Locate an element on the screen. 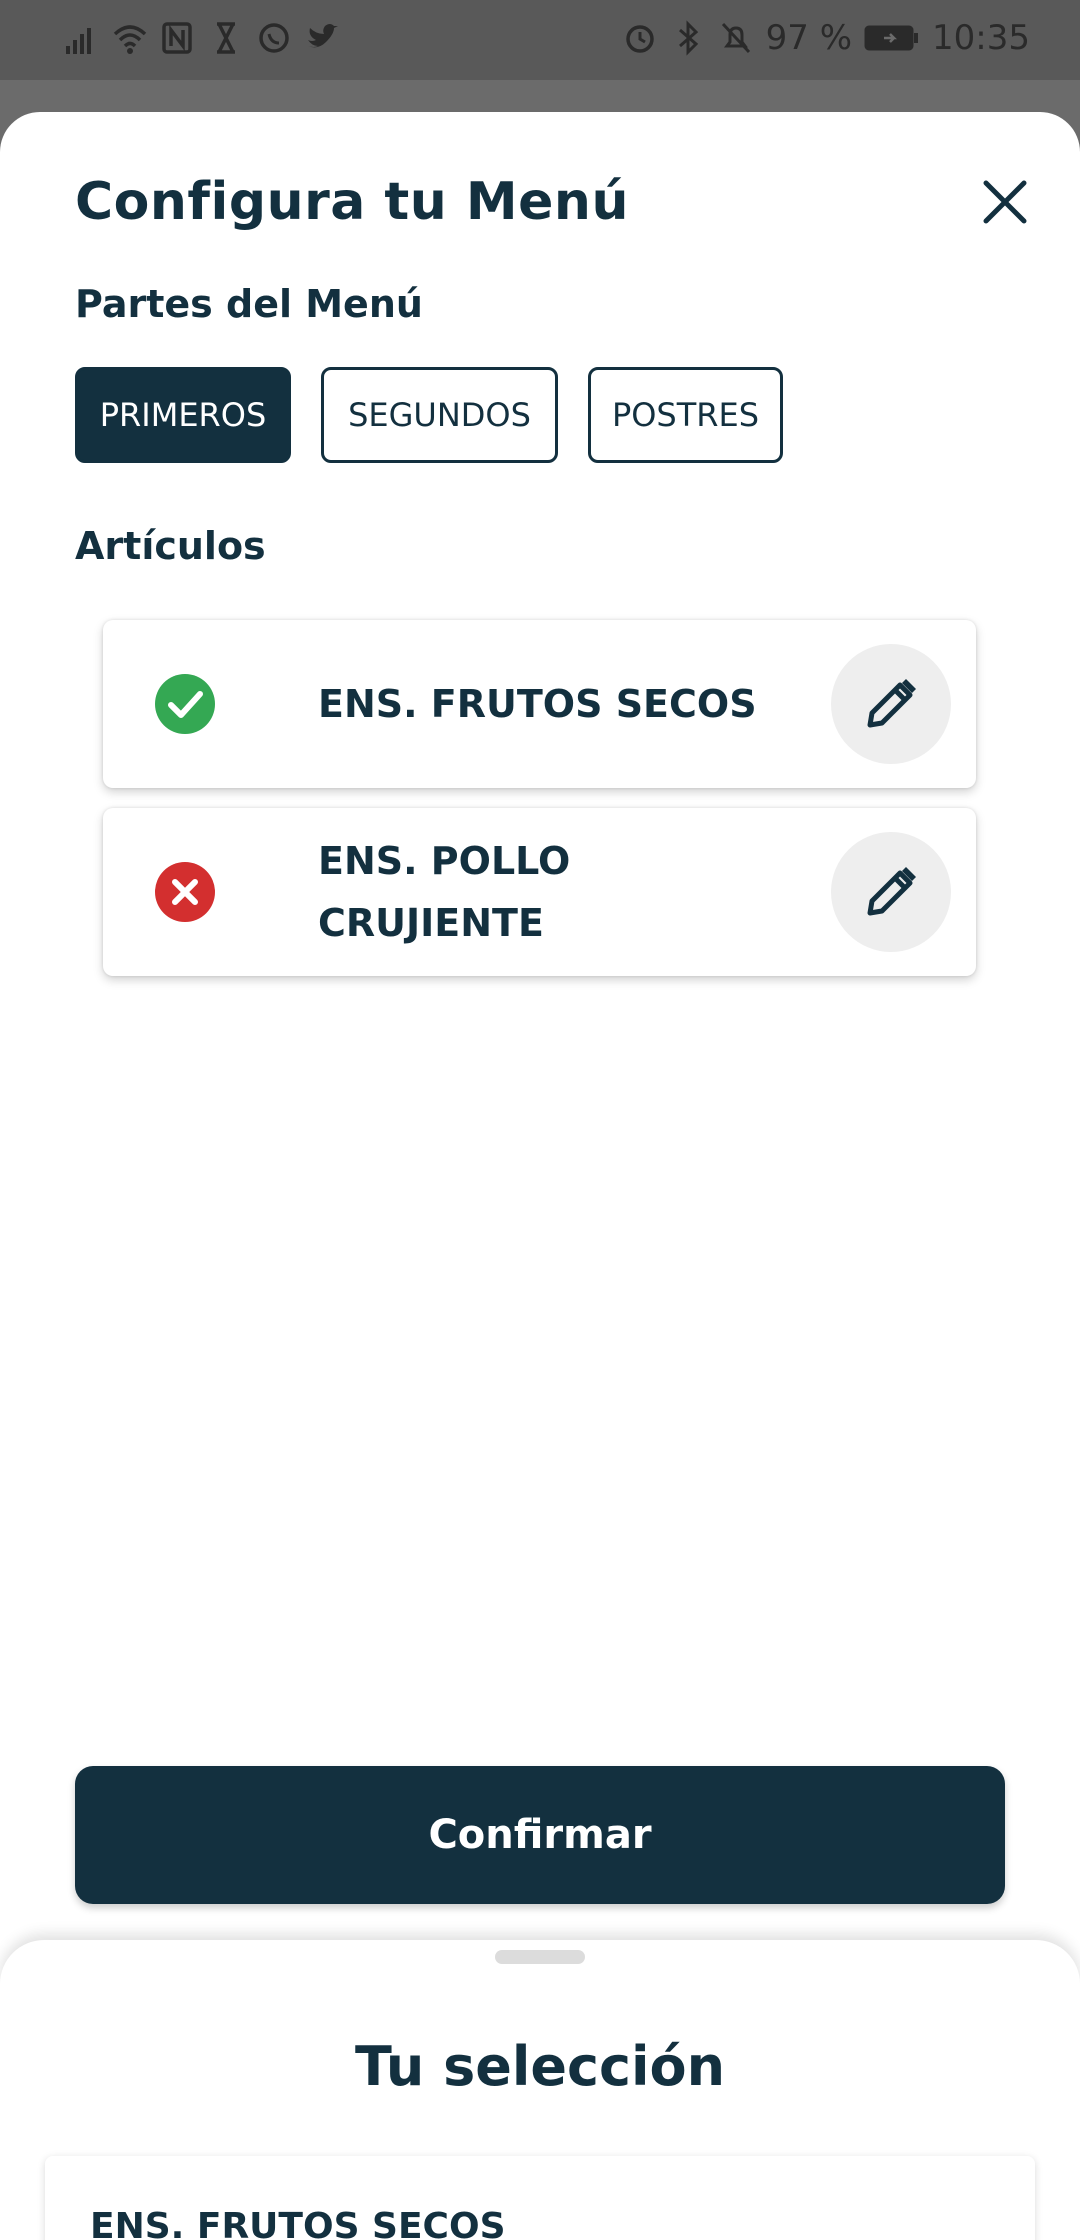 The height and width of the screenshot is (2240, 1080). clock: 10:35 is located at coordinates (981, 38).